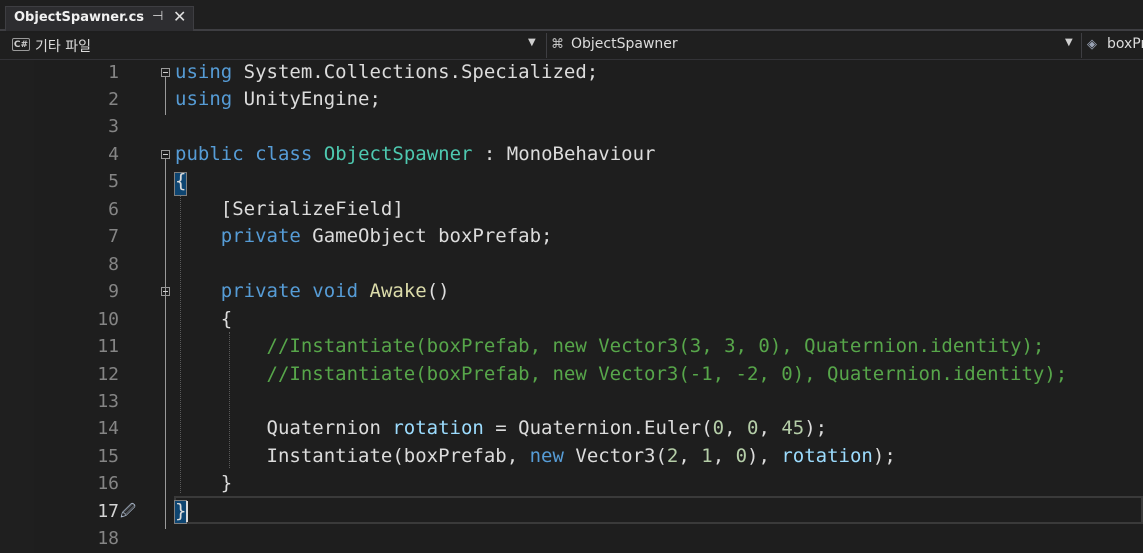 This screenshot has width=1143, height=553. I want to click on line-number: 5, so click(113, 181).